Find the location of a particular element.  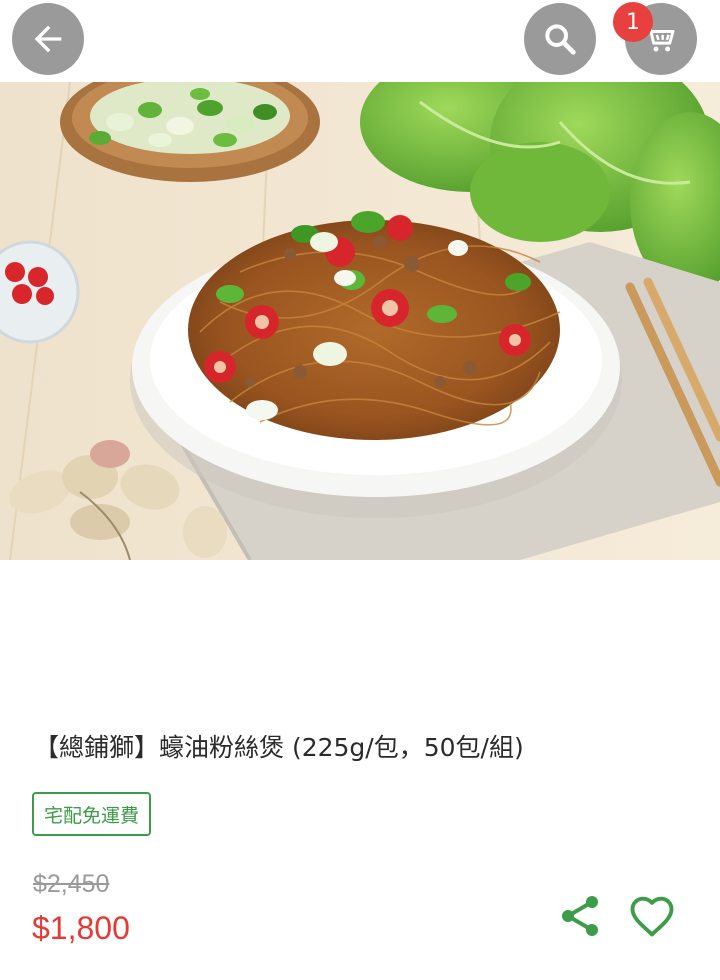

search-icon is located at coordinates (560, 39).